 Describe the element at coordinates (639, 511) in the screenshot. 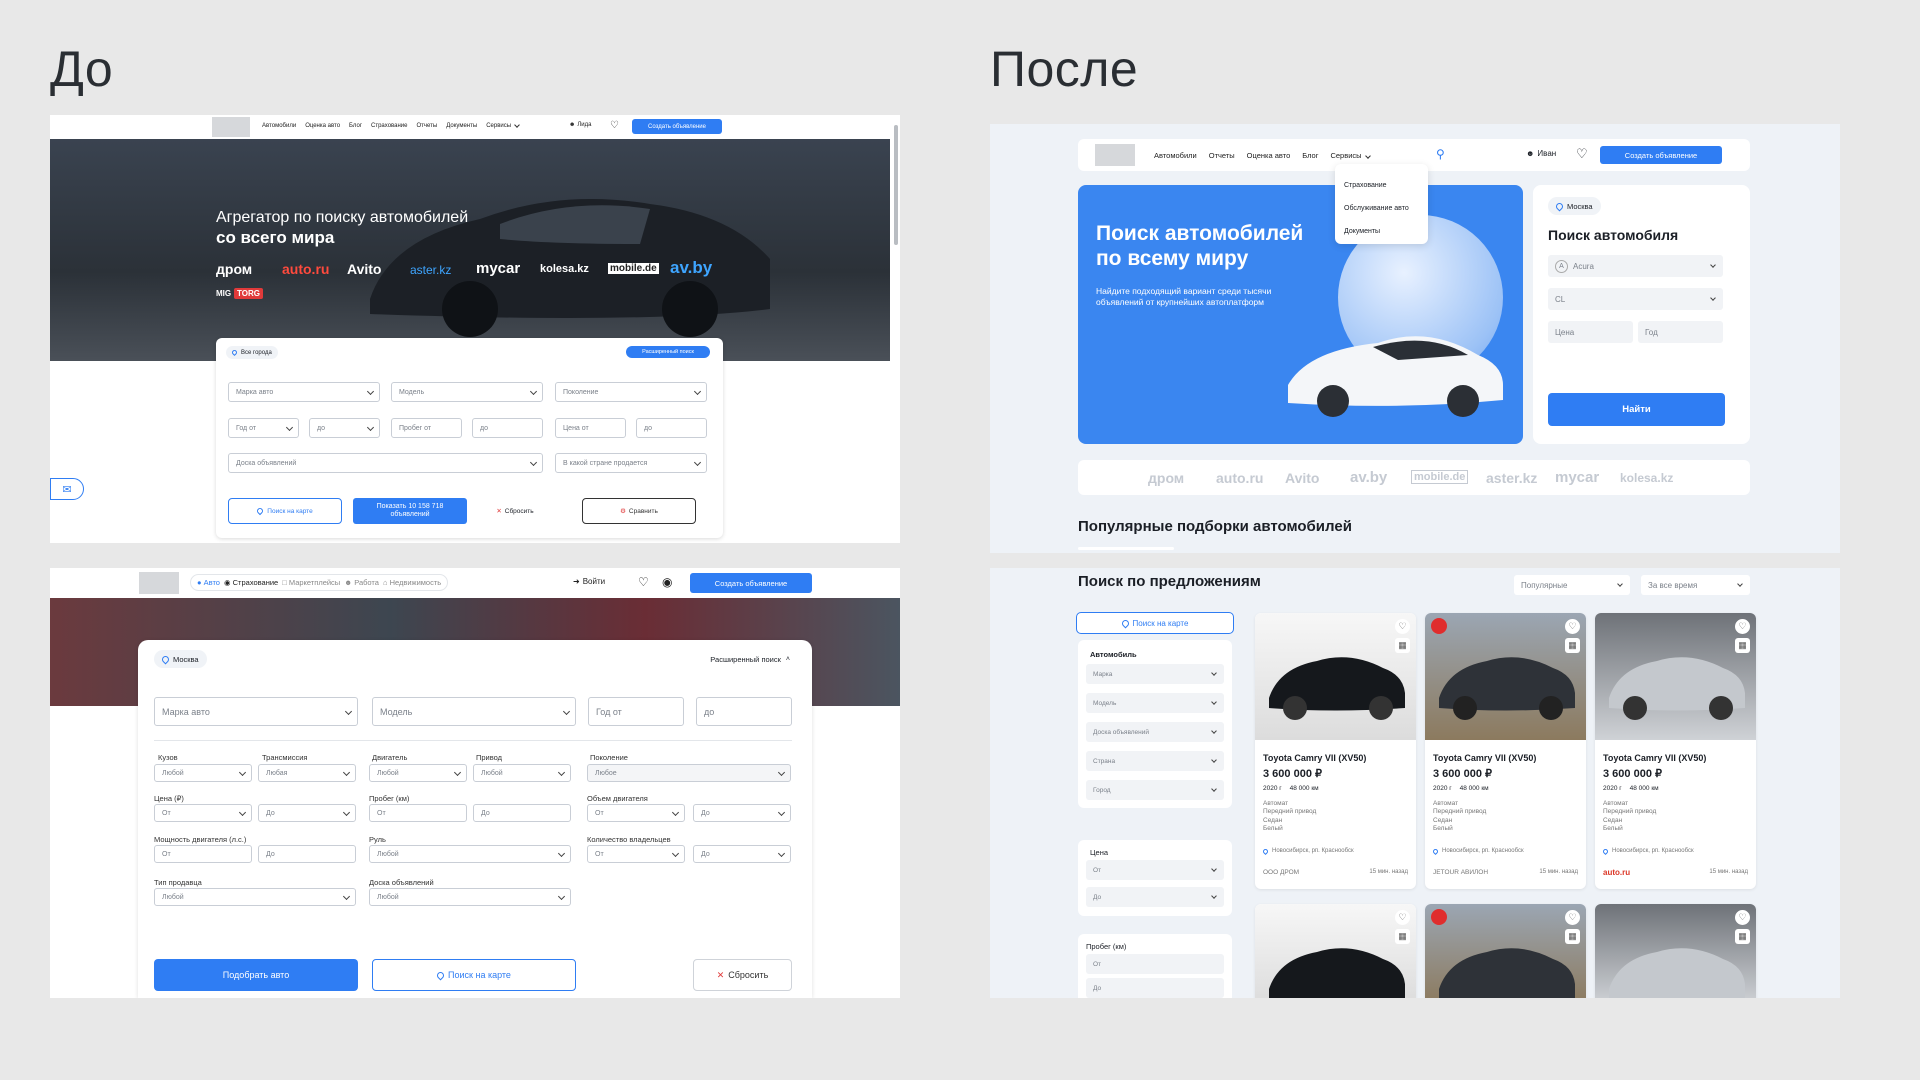

I see `compare-button: ⚙ Сравнить` at that location.